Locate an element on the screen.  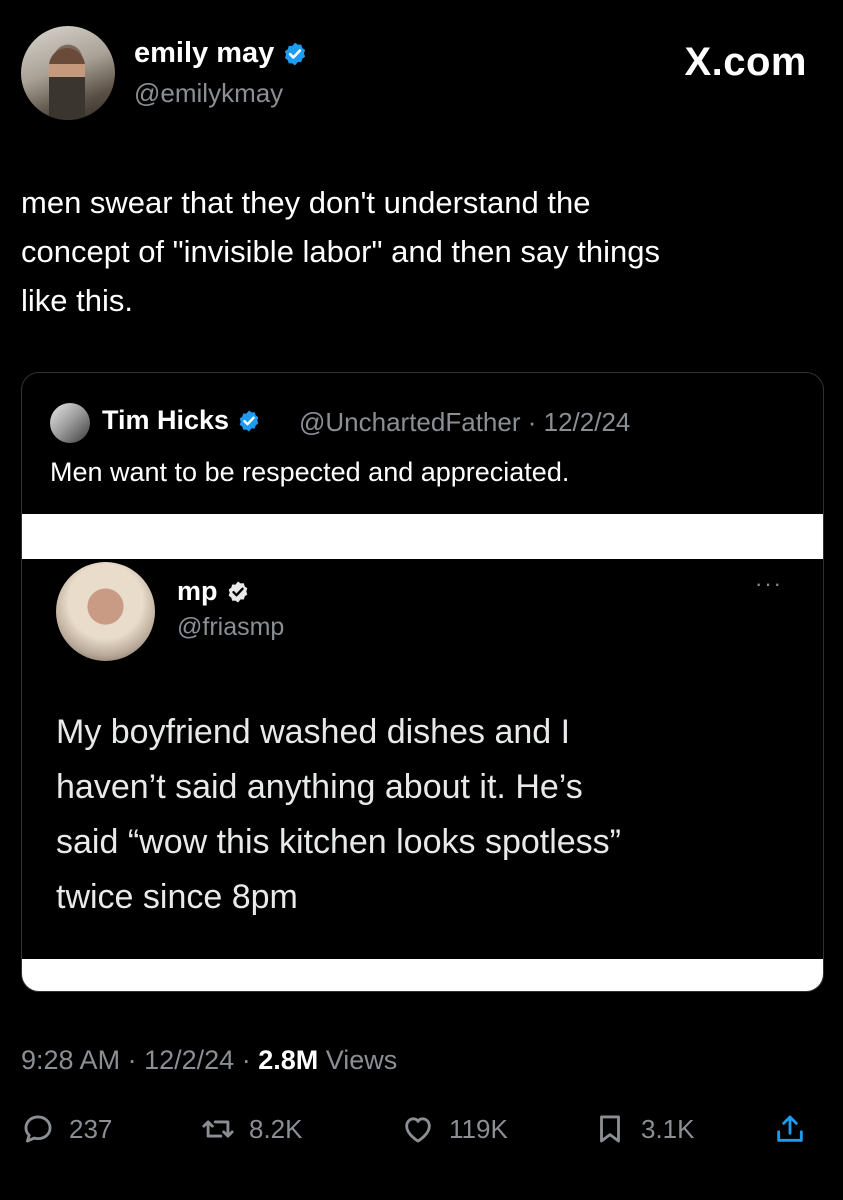
quote-author-handle: @UnchartedFather is located at coordinates (410, 422).